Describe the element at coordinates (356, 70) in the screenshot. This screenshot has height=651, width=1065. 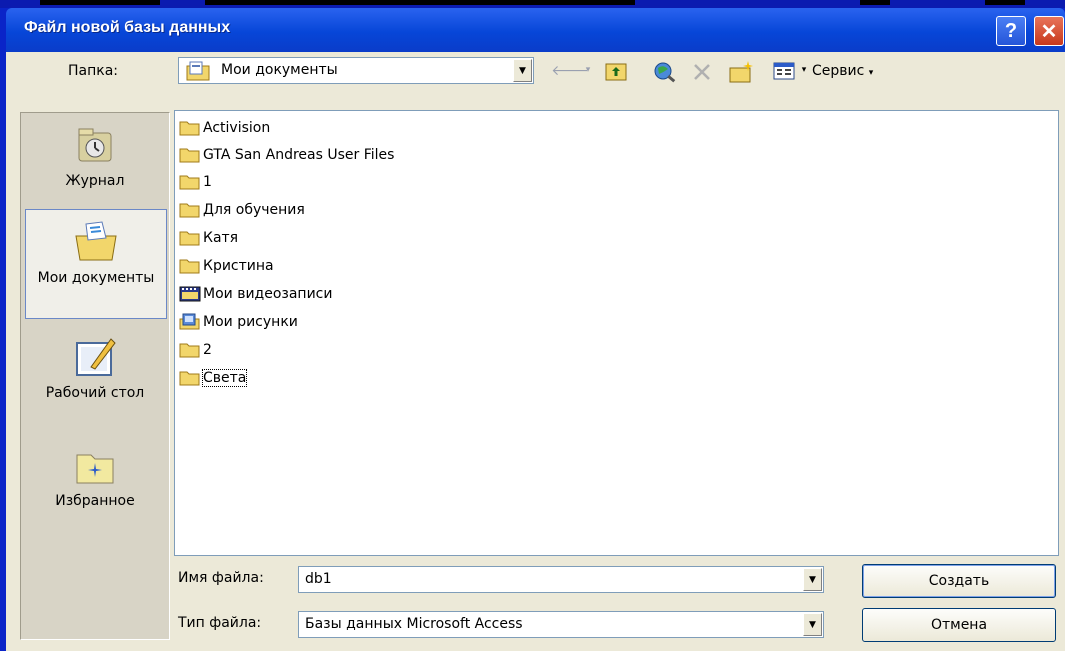
I see `folder-select: Мои документы ▼` at that location.